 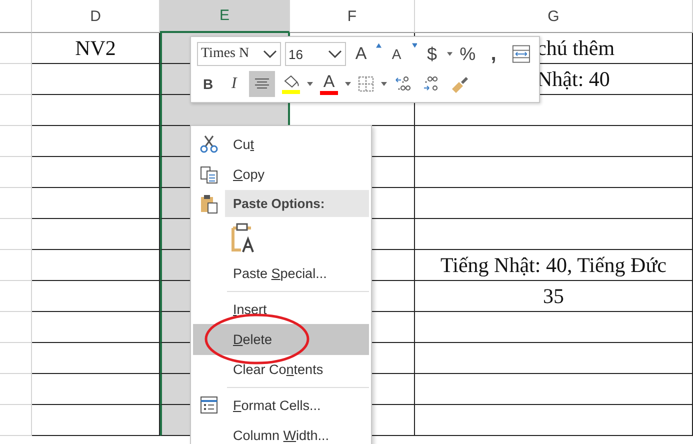 I want to click on borders-icon, so click(x=366, y=84).